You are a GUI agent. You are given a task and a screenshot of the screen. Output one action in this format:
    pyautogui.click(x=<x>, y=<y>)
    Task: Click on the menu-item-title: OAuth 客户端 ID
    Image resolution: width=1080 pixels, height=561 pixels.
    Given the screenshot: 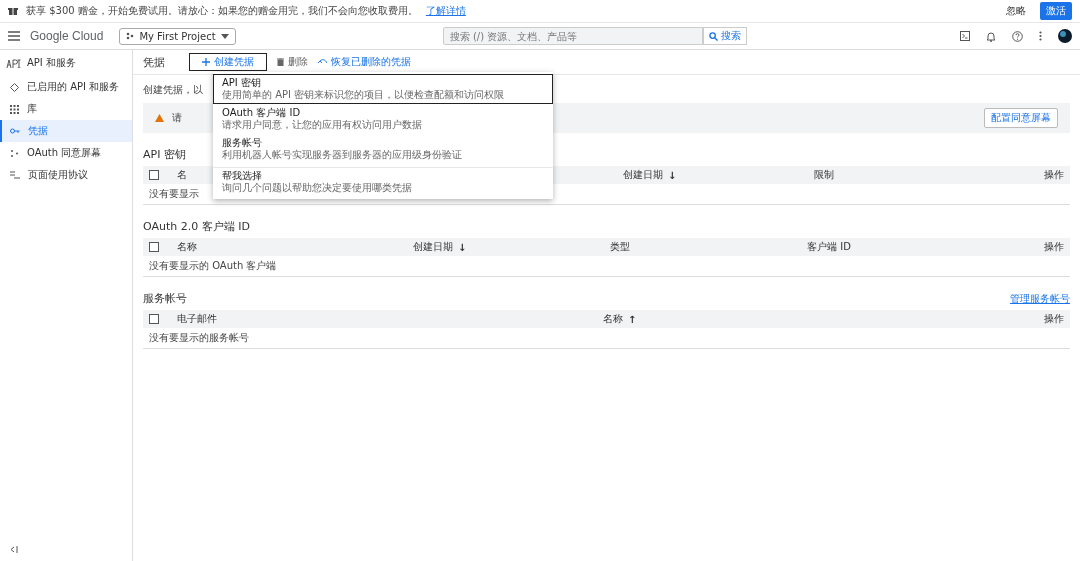 What is the action you would take?
    pyautogui.click(x=262, y=113)
    